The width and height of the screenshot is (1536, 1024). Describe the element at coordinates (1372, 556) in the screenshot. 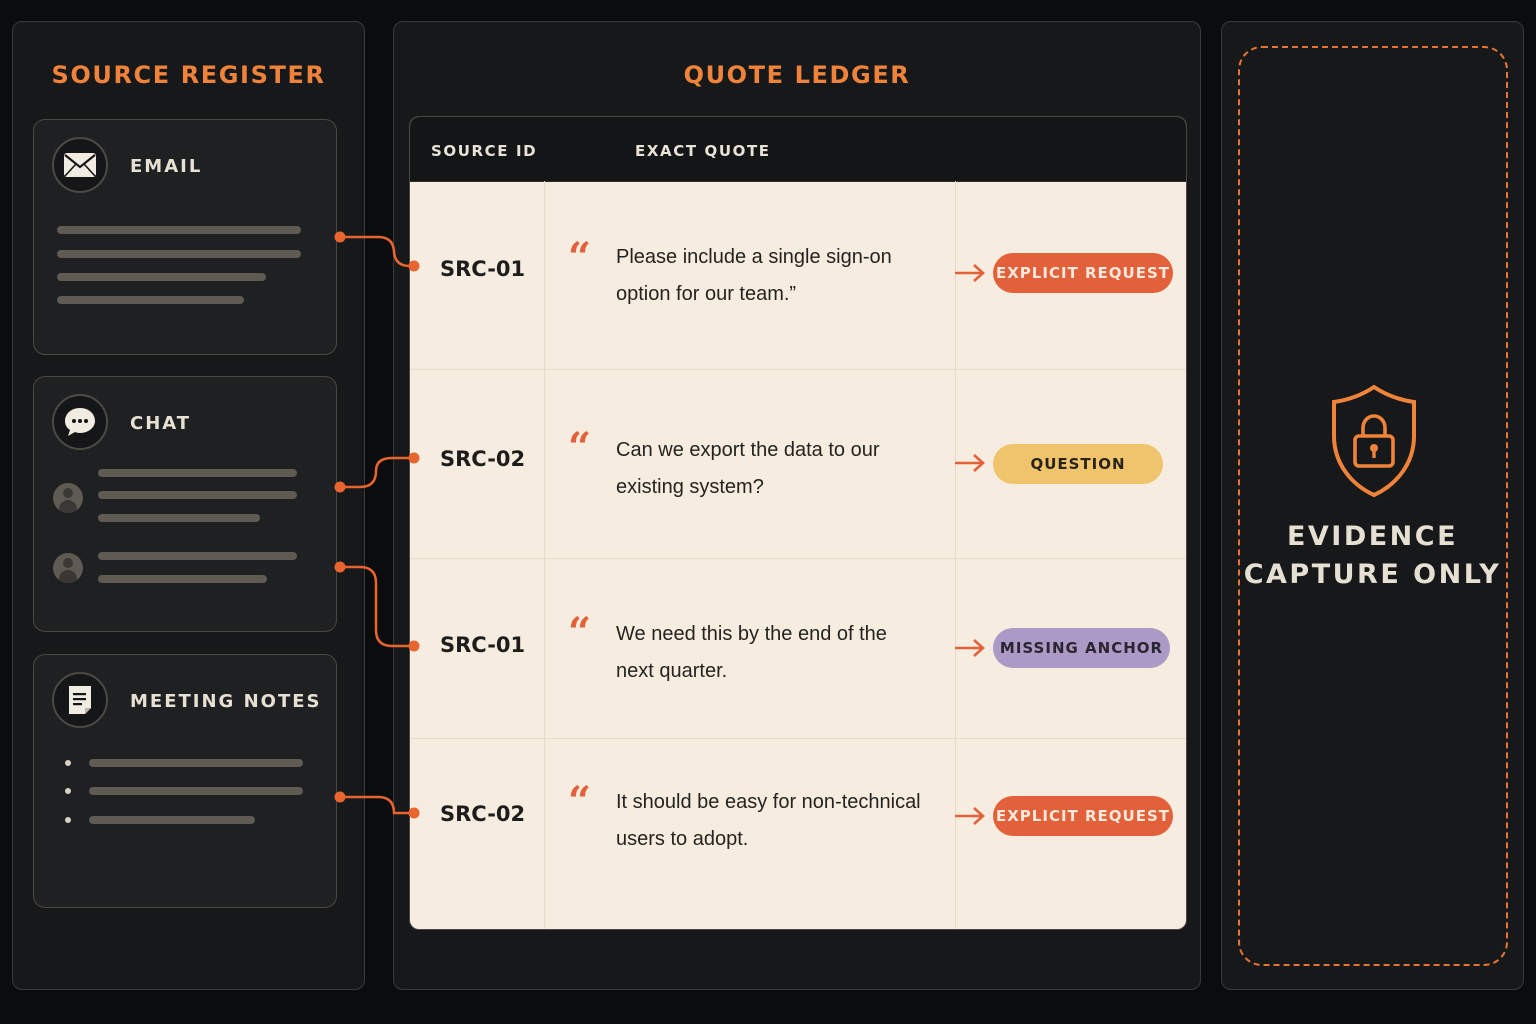

I see `evidence-capture-label: EVIDENCE CAPTURE ONLY` at that location.